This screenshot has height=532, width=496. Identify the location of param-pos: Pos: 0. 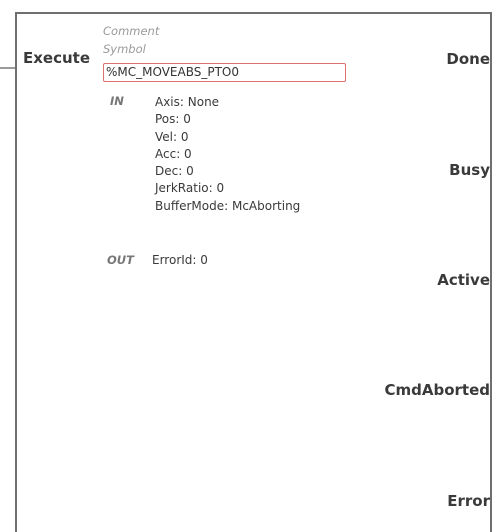
(227, 119).